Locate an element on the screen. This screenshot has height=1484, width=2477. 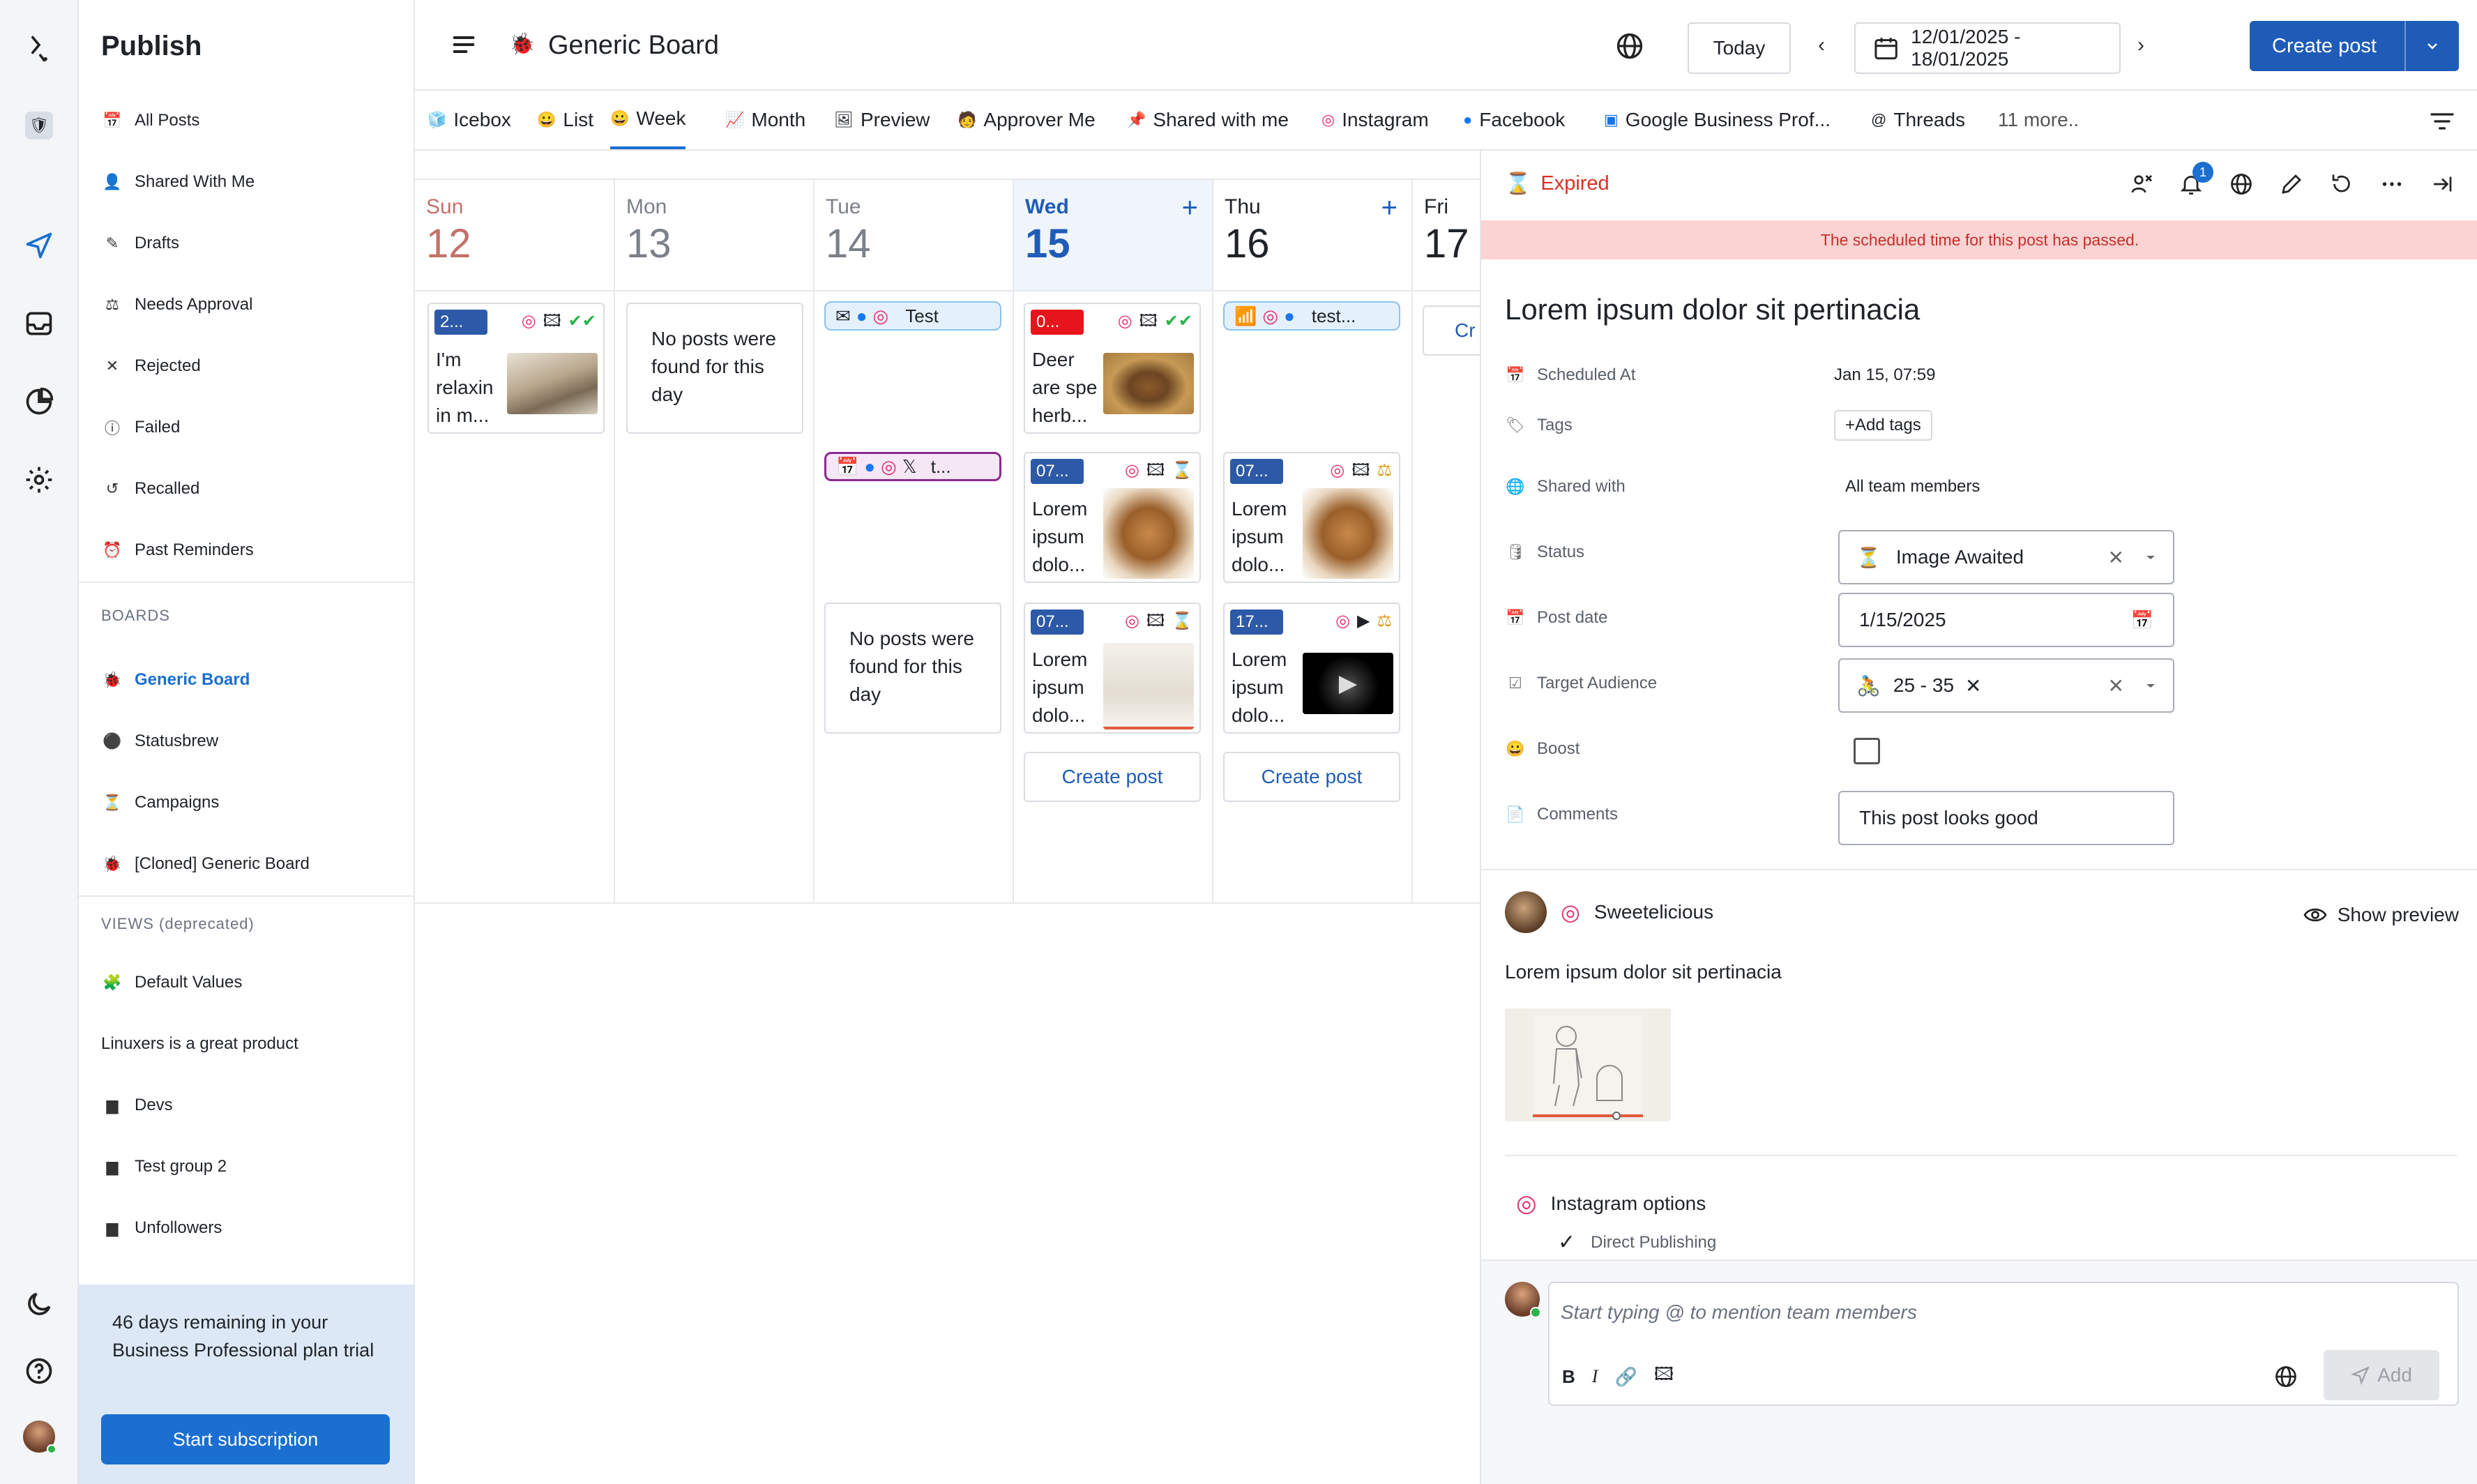
rail-user-avatar is located at coordinates (39, 1437).